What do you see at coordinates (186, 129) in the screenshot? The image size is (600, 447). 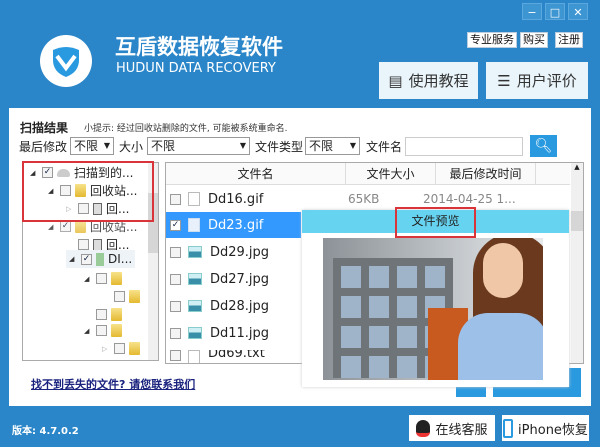 I see `tip-text: 小提示: 经过回收站删除的文件, 可能被系统重命名.` at bounding box center [186, 129].